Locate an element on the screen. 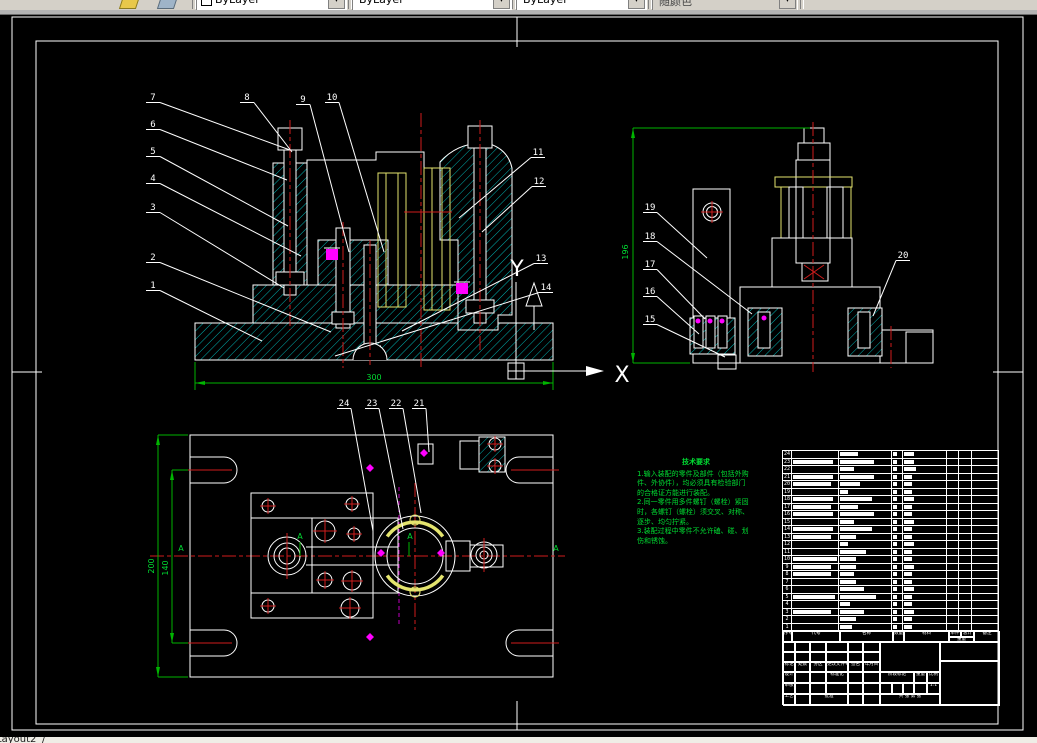 Image resolution: width=1037 pixels, height=743 pixels. callout-number: 19 is located at coordinates (650, 208).